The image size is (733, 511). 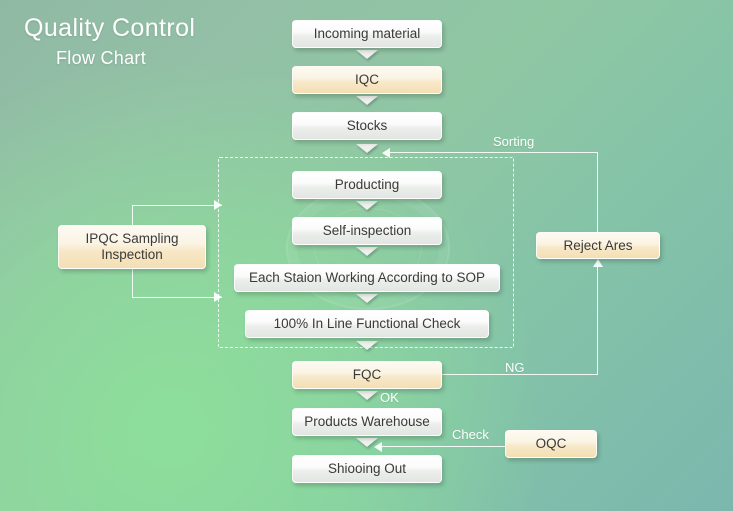 I want to click on flow-node-fqc: FQC, so click(x=367, y=375).